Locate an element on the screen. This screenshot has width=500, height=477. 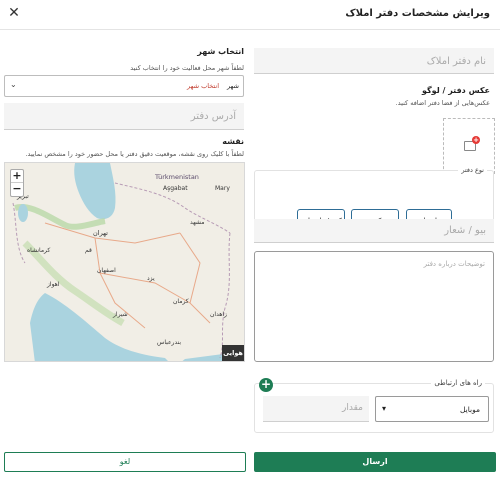
contact-methods-label: راه های ارتباطی is located at coordinates (458, 383).